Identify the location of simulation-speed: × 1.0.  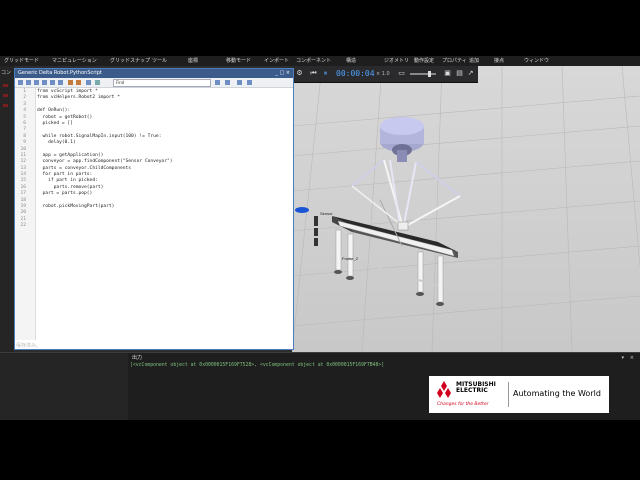
(383, 74).